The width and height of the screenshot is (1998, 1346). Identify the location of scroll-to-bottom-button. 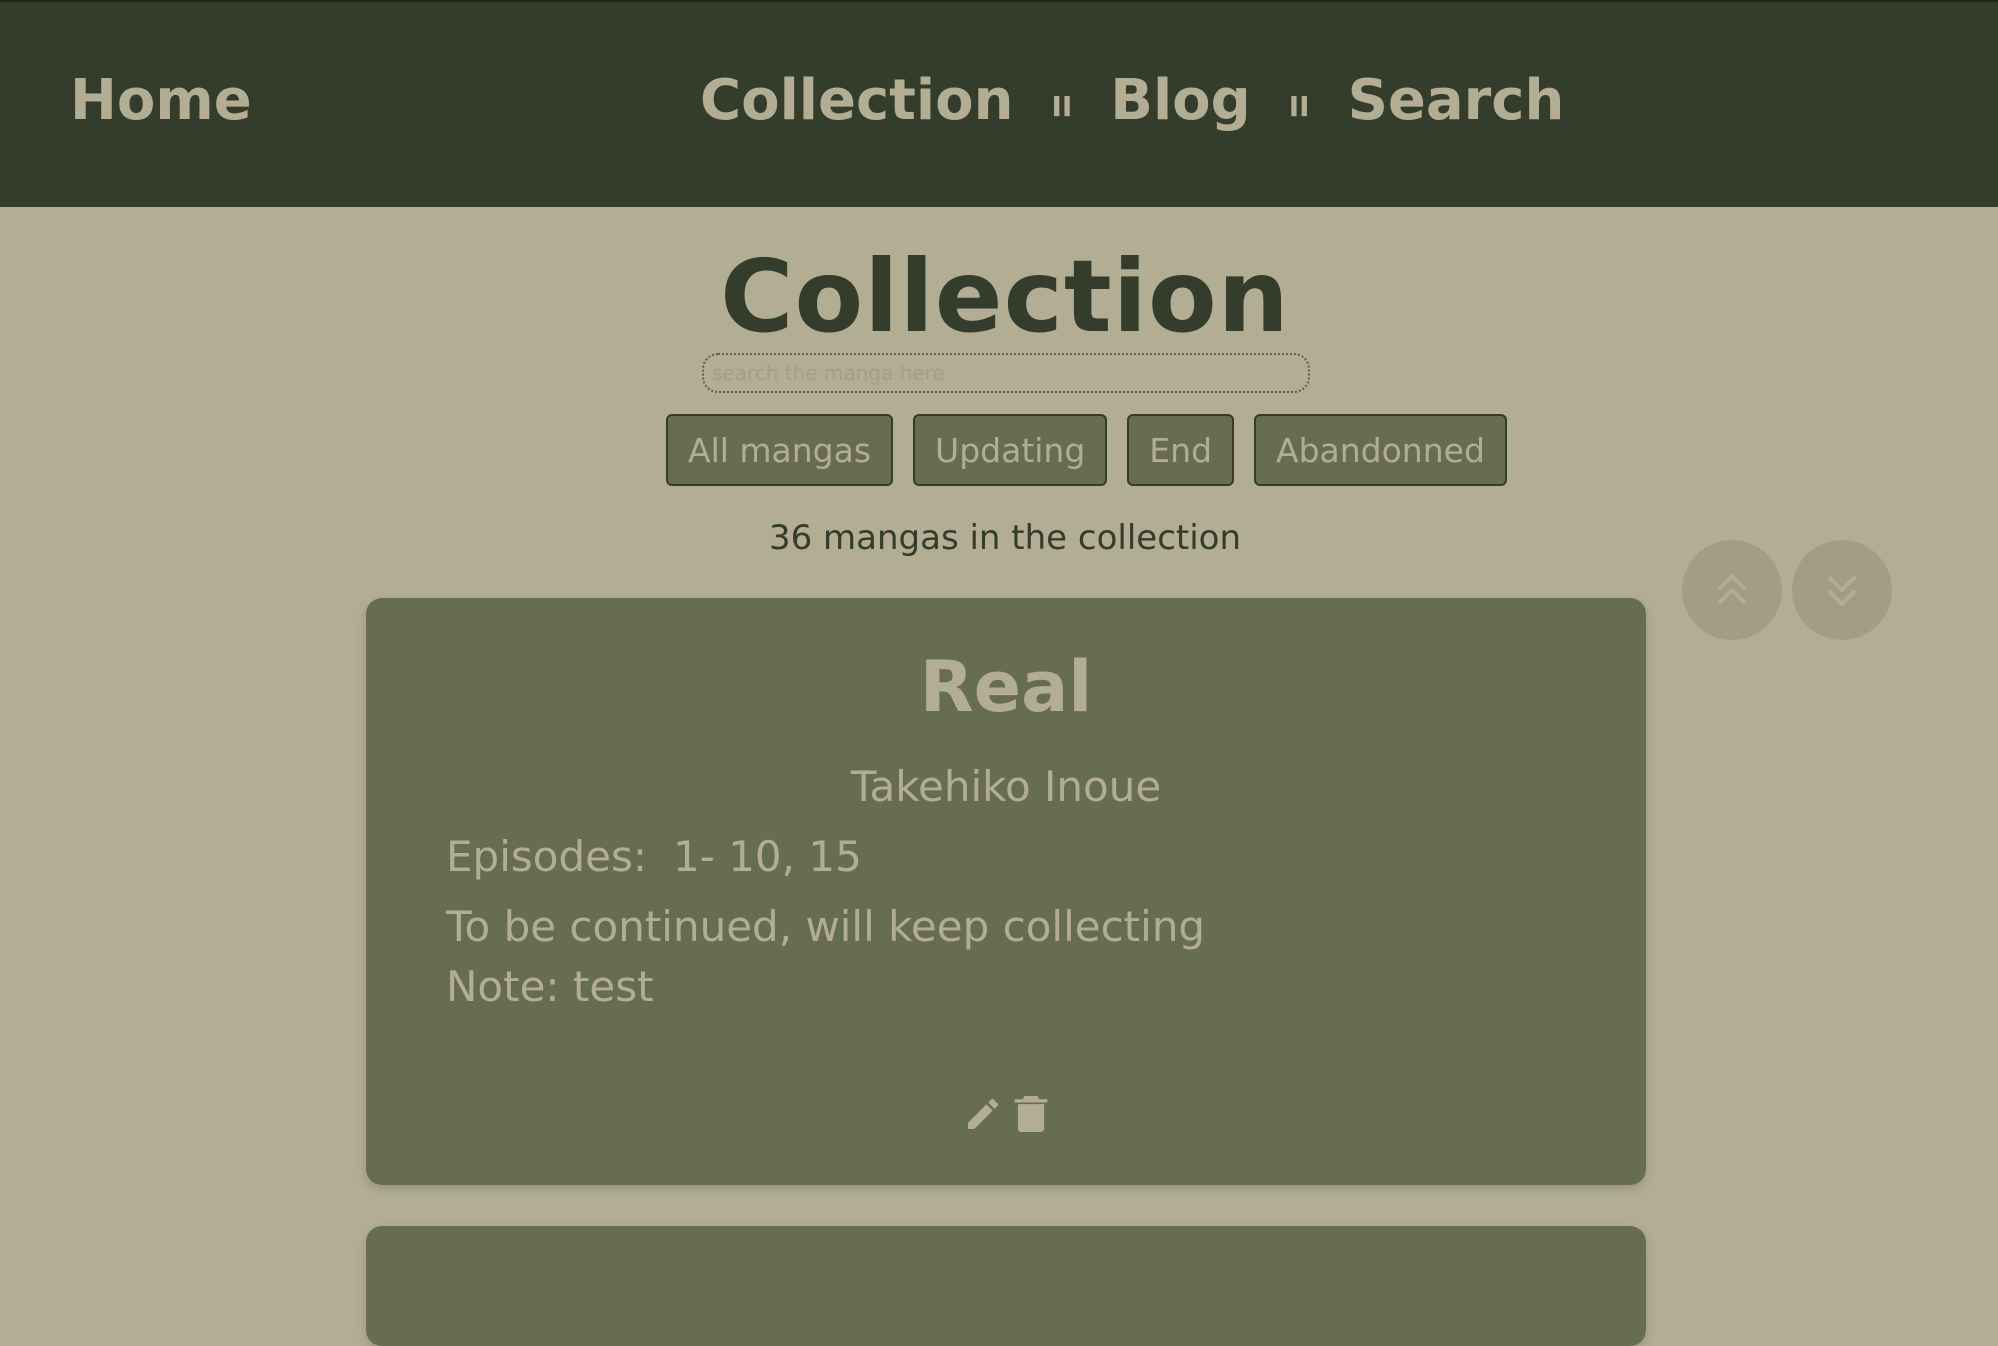
(1842, 590).